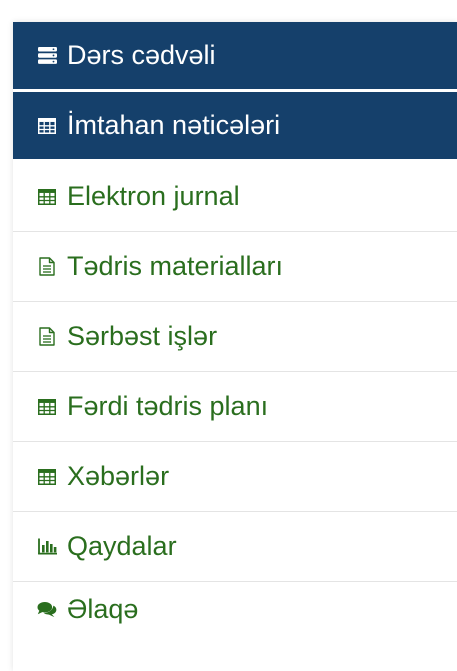 This screenshot has width=457, height=671. Describe the element at coordinates (142, 336) in the screenshot. I see `menu-item-label: Sərbəst işlər` at that location.